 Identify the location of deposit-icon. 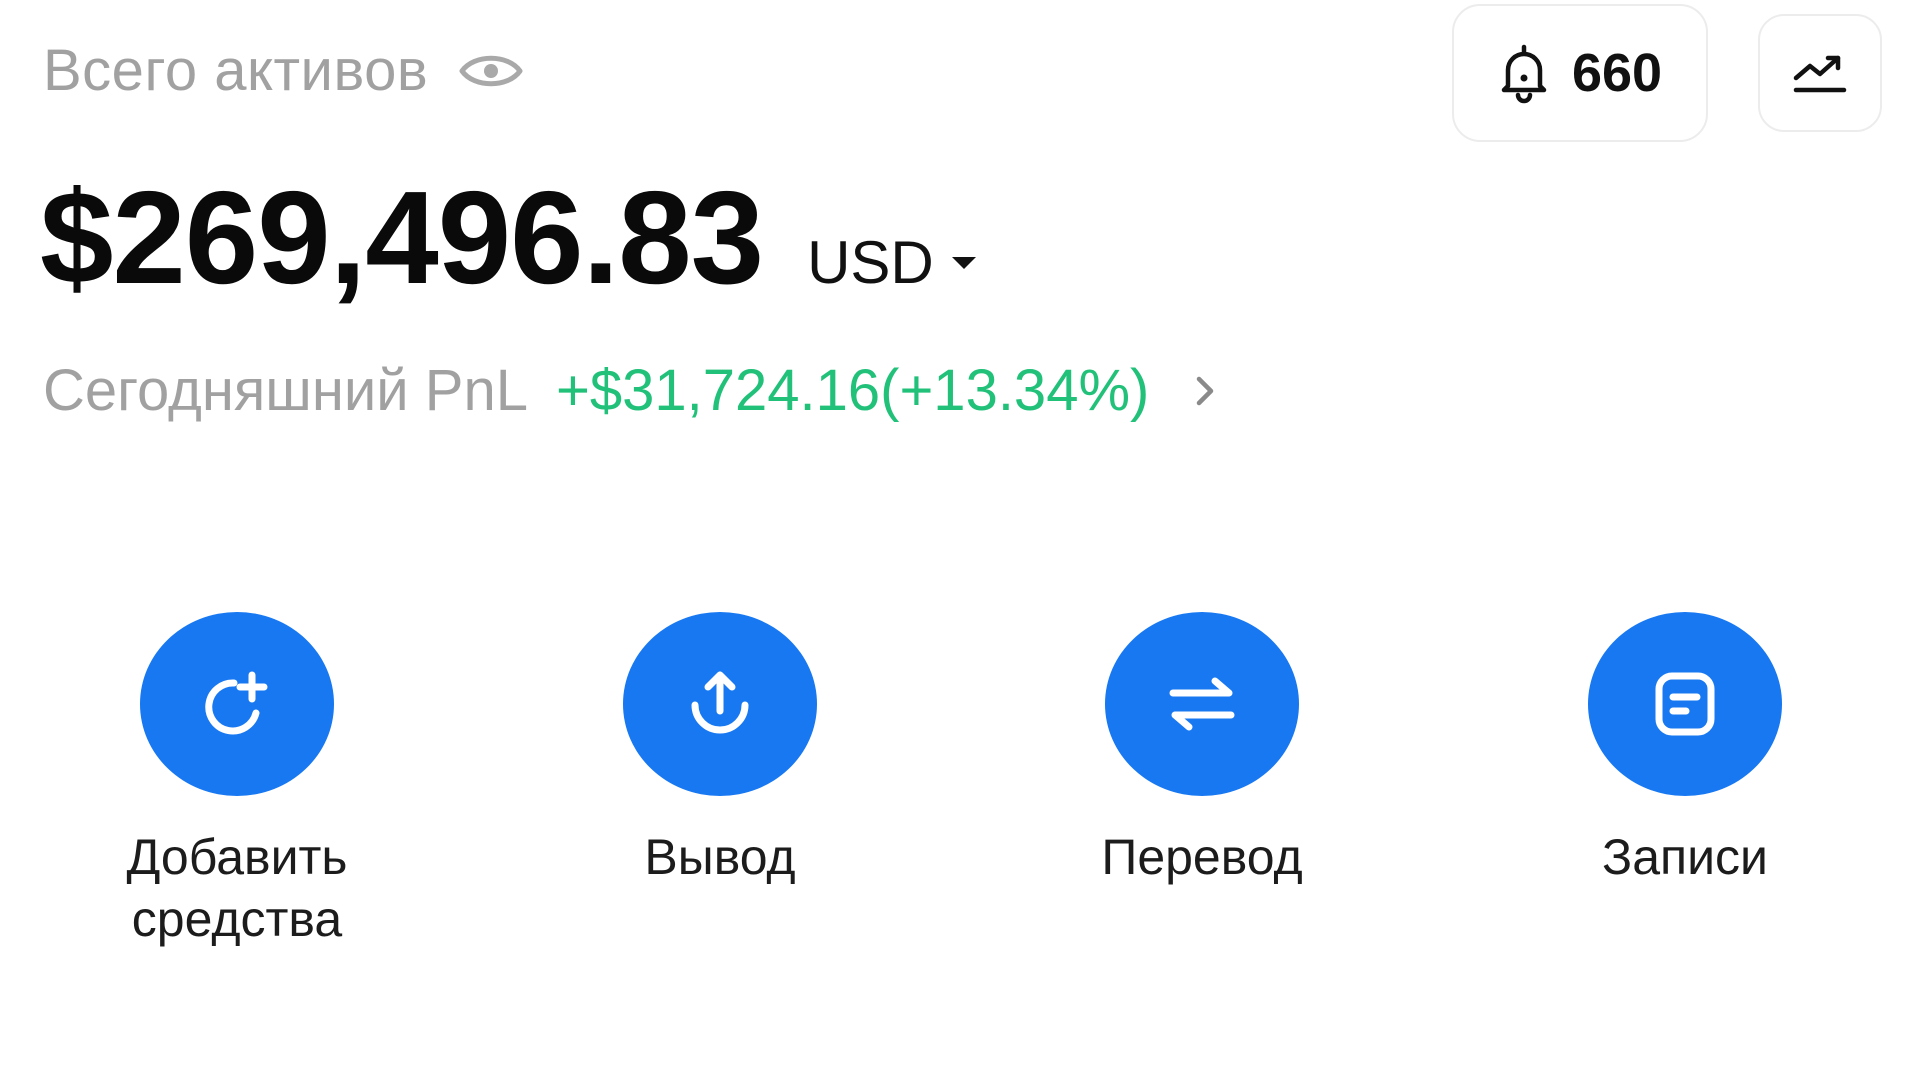
(236, 703).